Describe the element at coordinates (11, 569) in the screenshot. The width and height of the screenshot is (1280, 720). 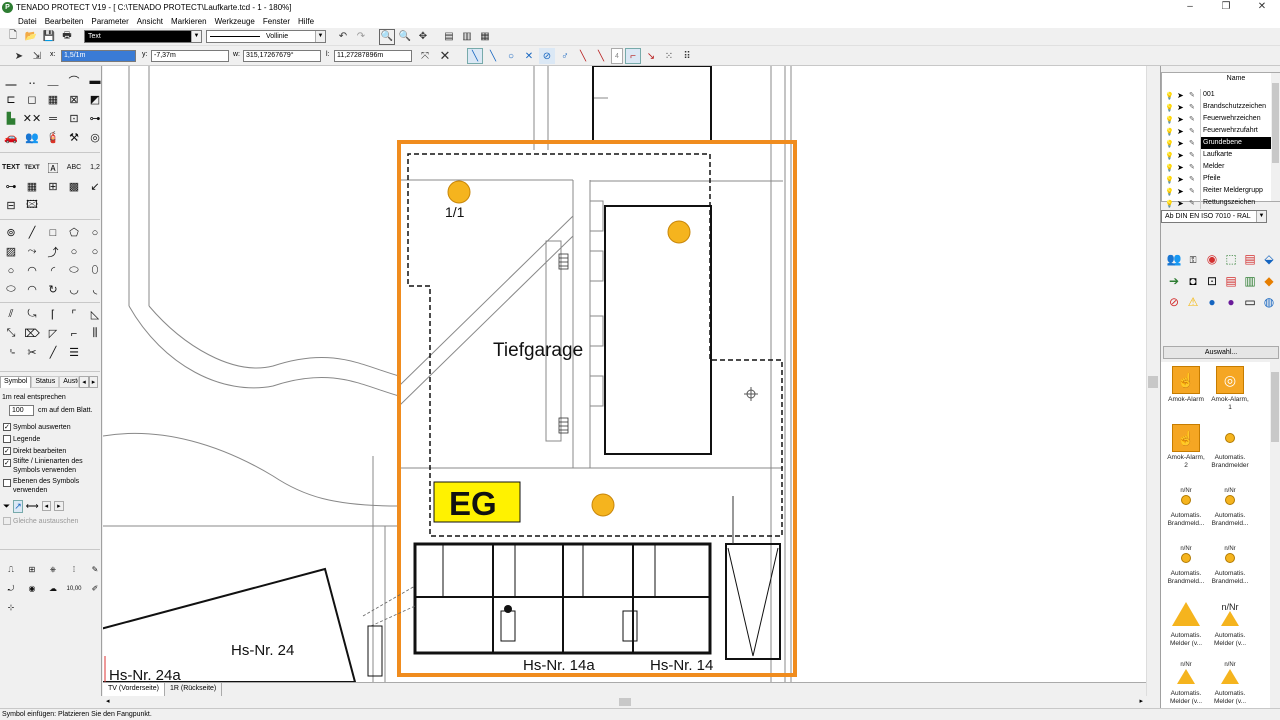
I see `symbol-row-icon: ⎍` at that location.